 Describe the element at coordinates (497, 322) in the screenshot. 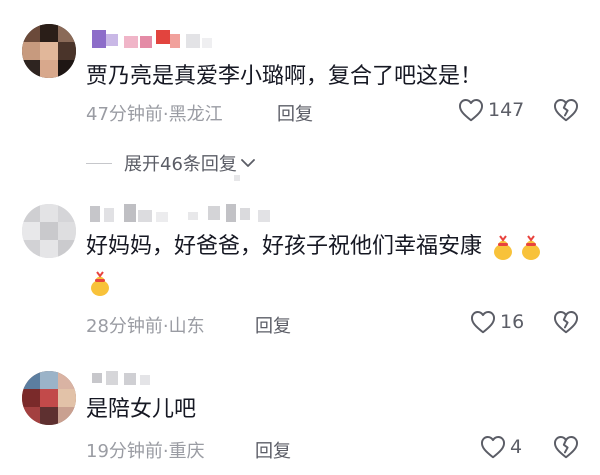

I see `like-button: 16` at that location.